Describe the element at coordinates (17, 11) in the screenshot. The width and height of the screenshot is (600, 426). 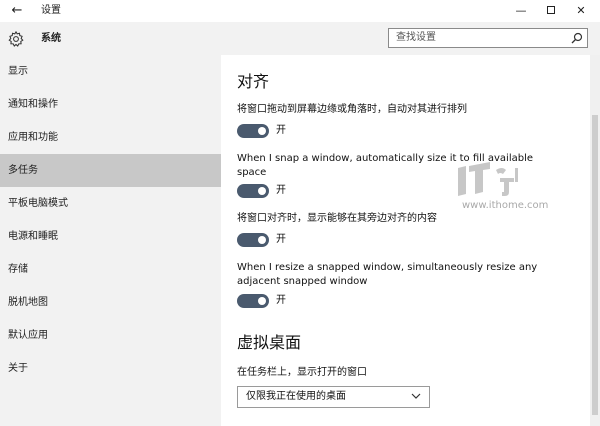
I see `back-button: ←` at that location.